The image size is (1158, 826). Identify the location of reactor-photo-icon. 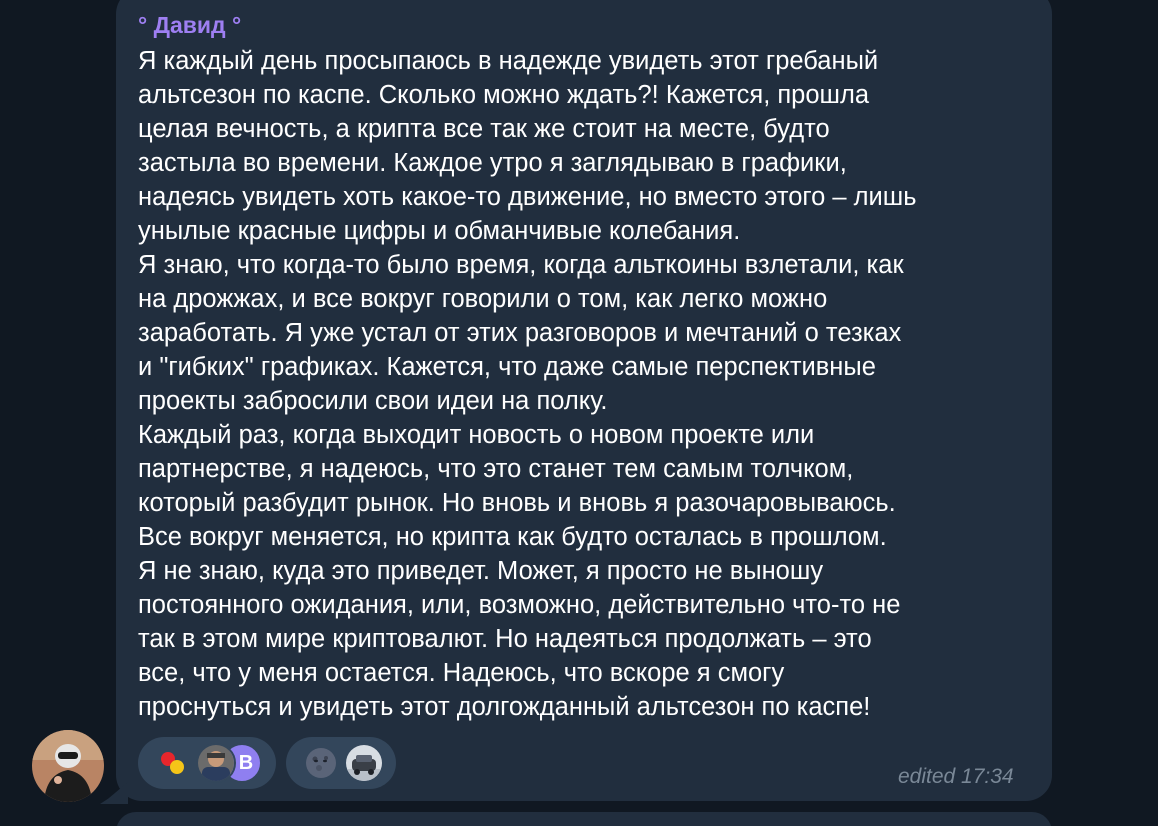
(216, 763).